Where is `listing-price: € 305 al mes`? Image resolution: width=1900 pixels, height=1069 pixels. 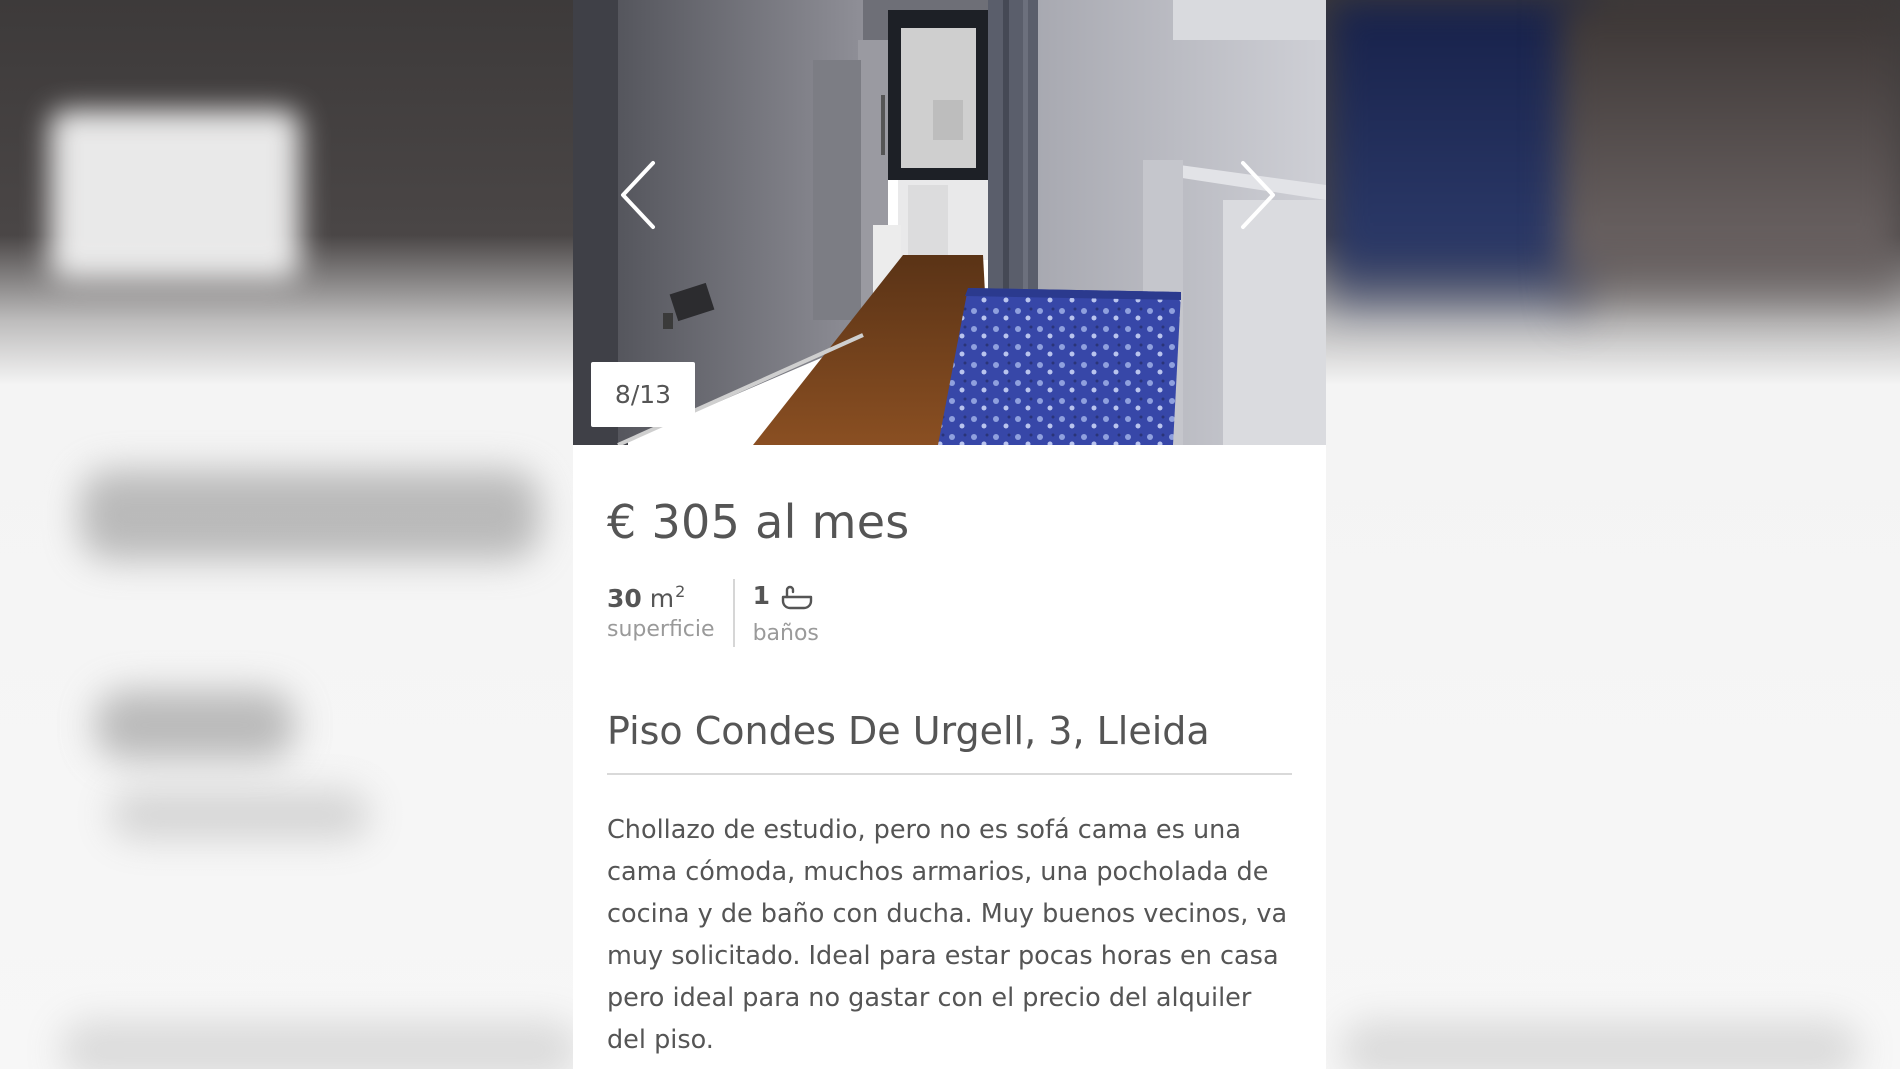
listing-price: € 305 al mes is located at coordinates (758, 522).